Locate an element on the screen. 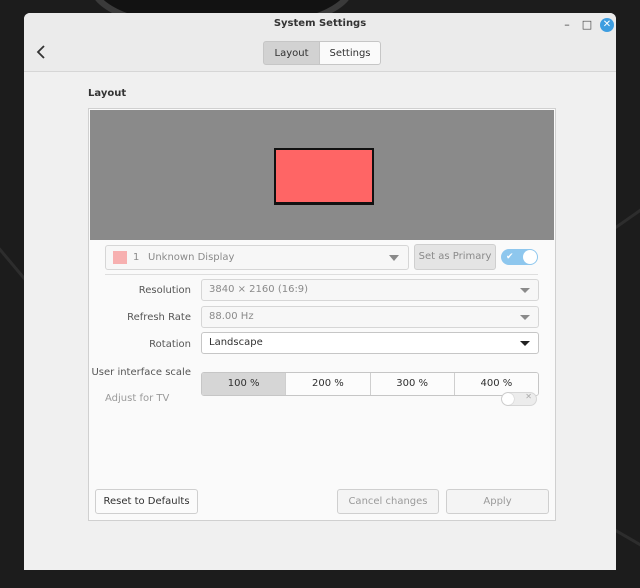 The height and width of the screenshot is (588, 640). rotation-value: Landscape is located at coordinates (236, 342).